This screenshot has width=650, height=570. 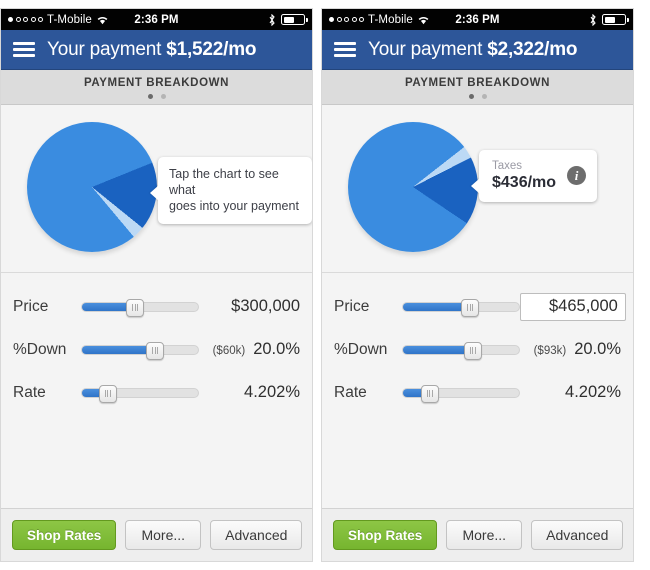 What do you see at coordinates (229, 351) in the screenshot?
I see `down-payment-dollars: ($60k)` at bounding box center [229, 351].